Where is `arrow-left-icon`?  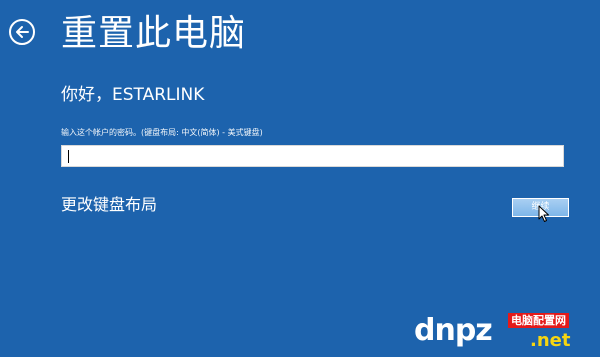
arrow-left-icon is located at coordinates (22, 32).